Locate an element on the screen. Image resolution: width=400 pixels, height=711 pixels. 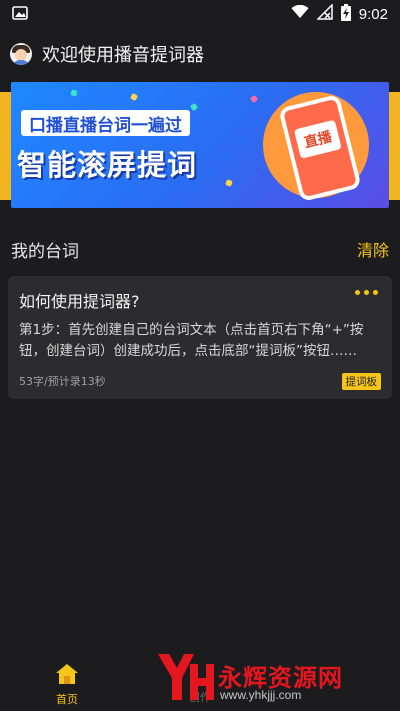
section-title: 我的台词 is located at coordinates (45, 251).